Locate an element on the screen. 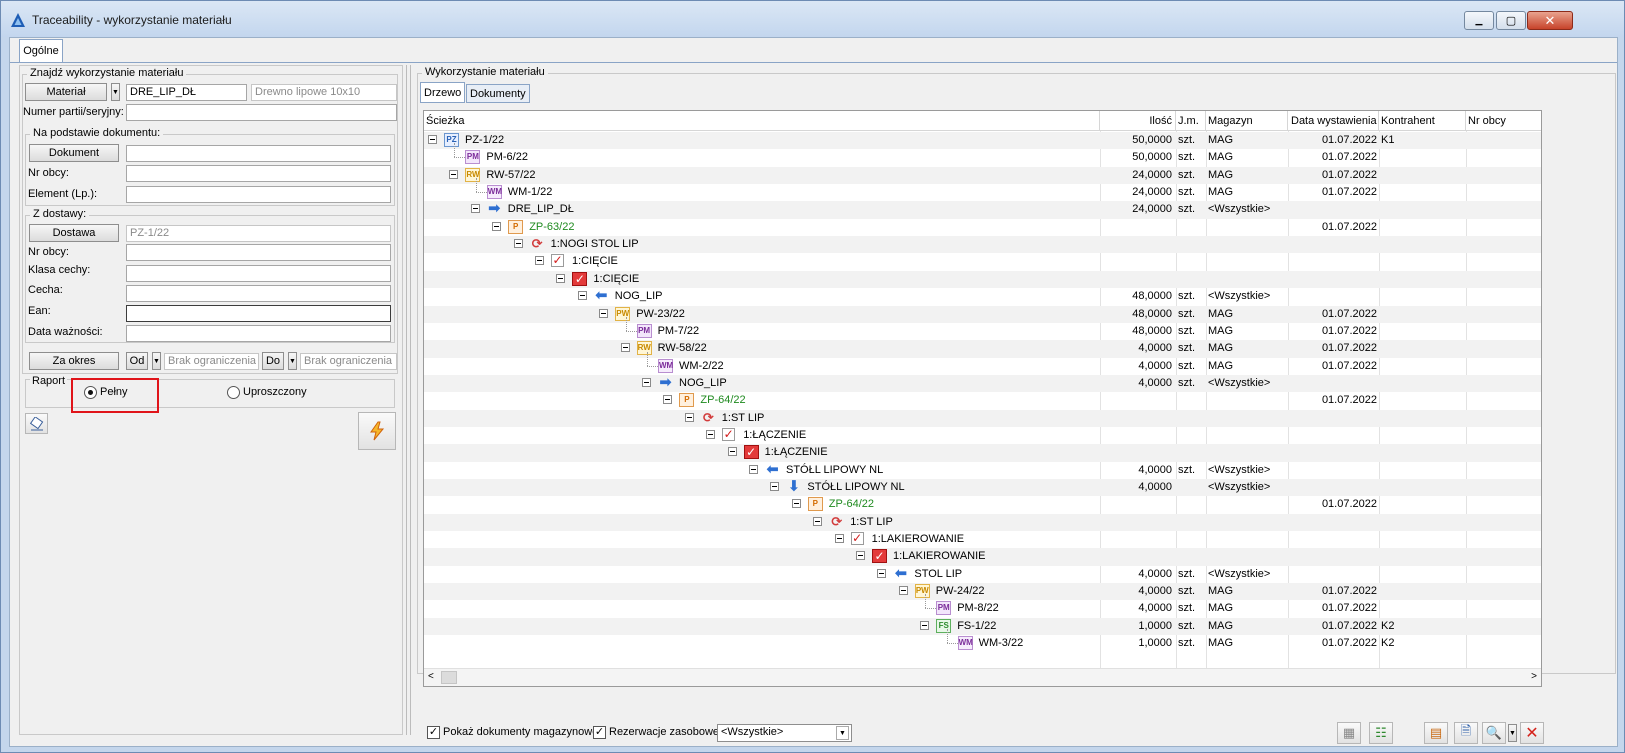  scroll-thumb is located at coordinates (449, 677).